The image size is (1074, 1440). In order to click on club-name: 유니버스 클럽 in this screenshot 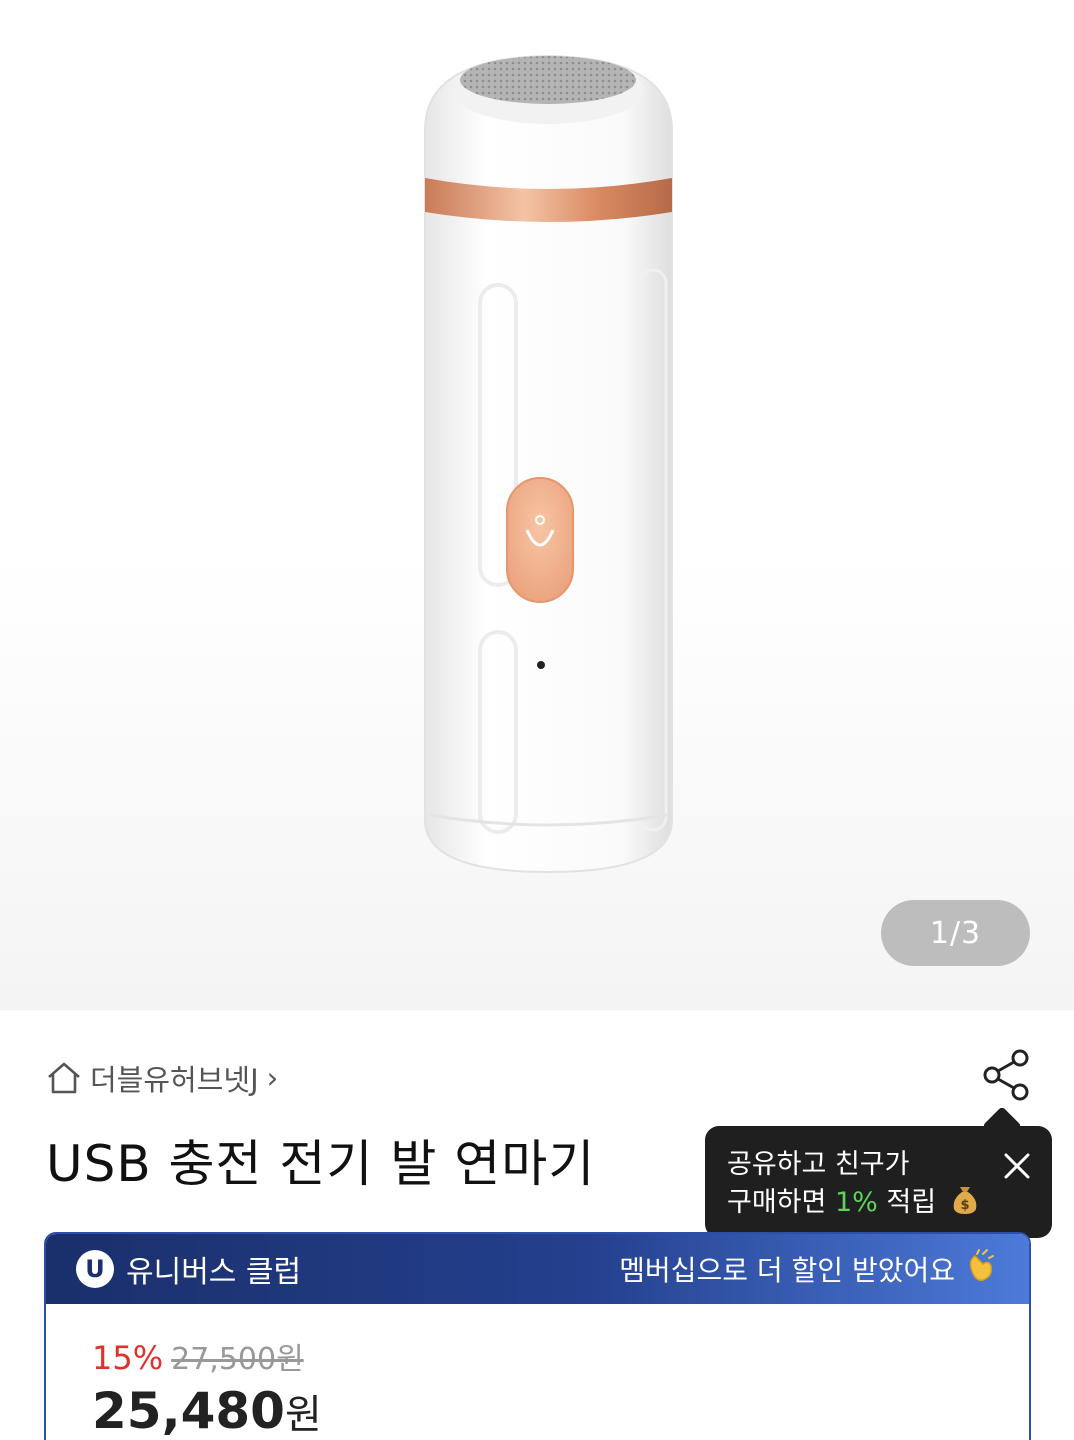, I will do `click(214, 1272)`.